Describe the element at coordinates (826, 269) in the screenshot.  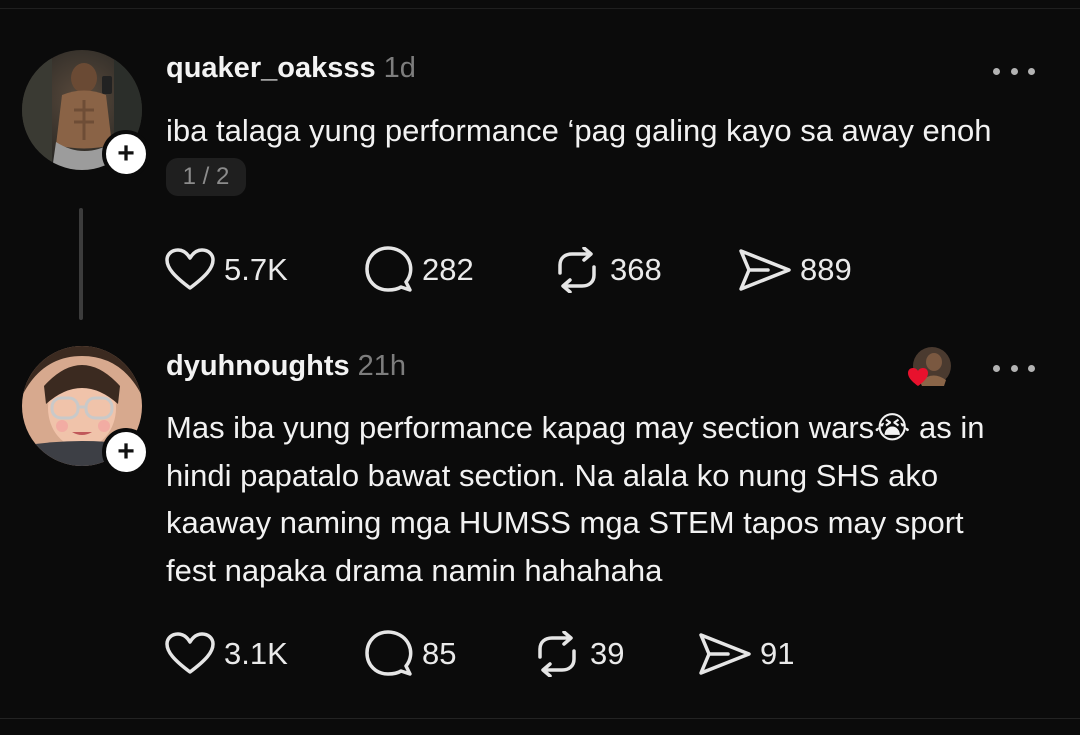
I see `post-1-share-count: 889` at that location.